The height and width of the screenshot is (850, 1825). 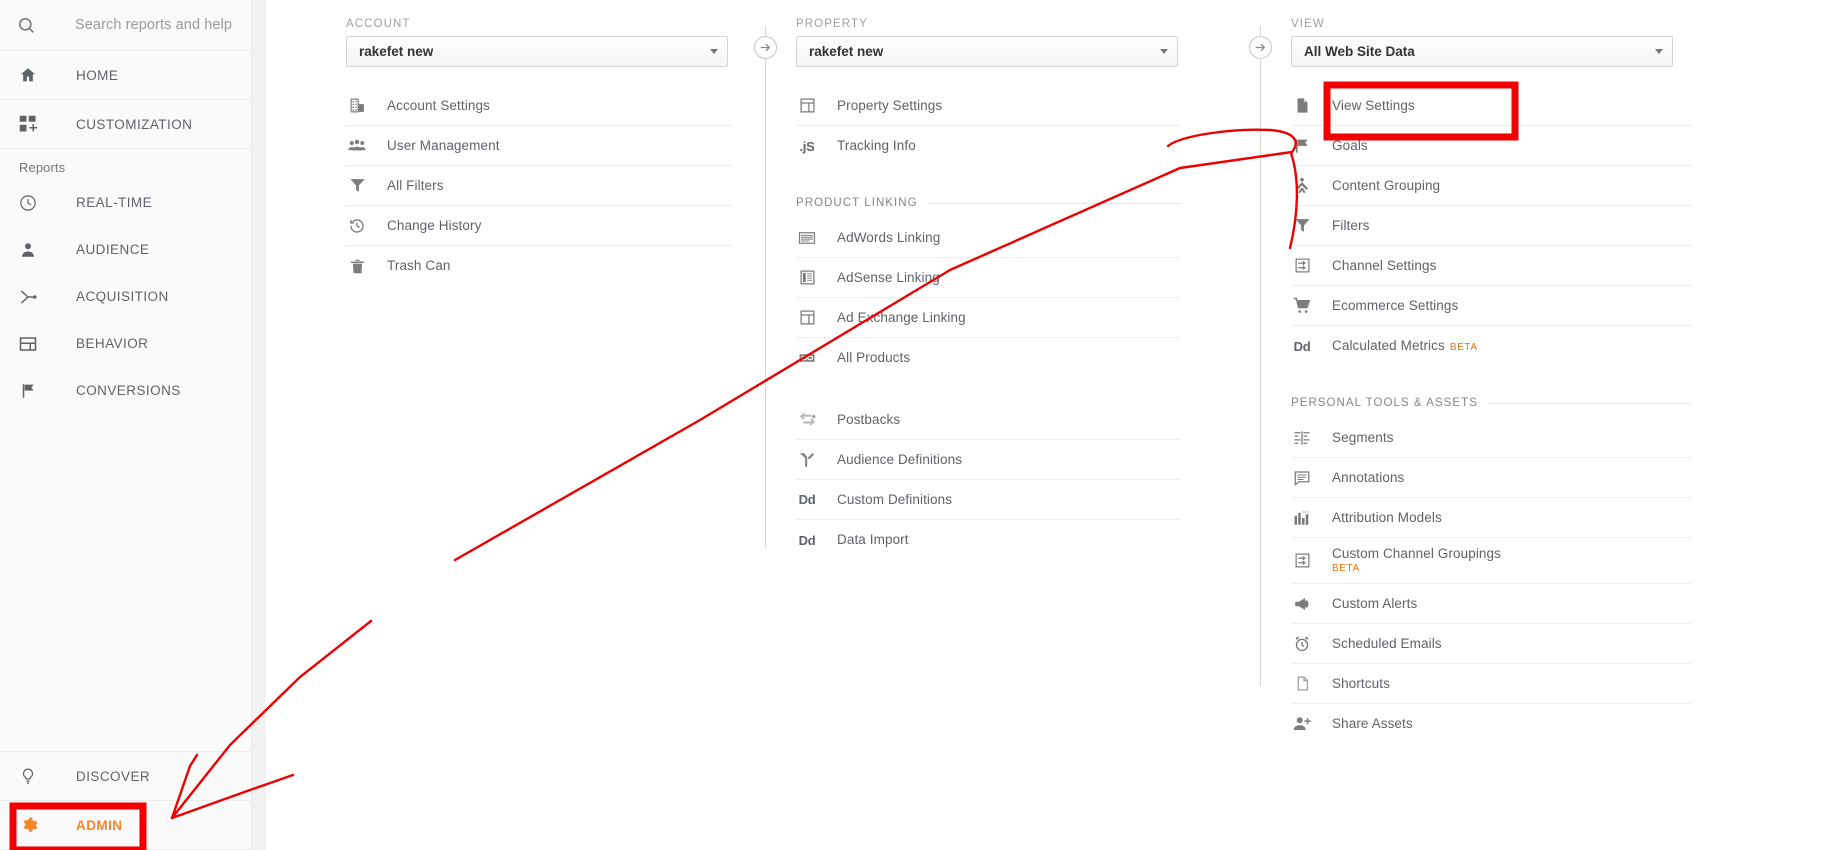 I want to click on js-icon: .jS, so click(x=807, y=146).